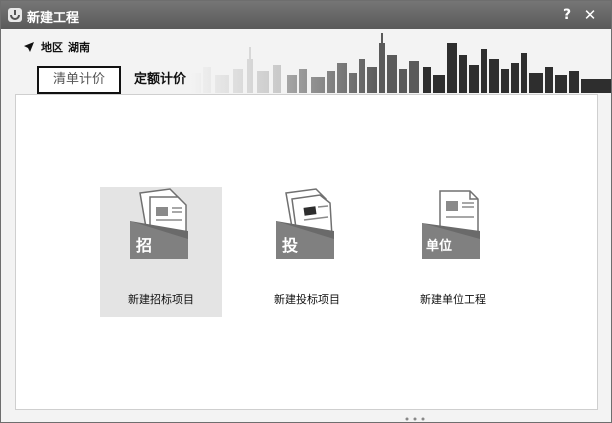 This screenshot has width=612, height=423. Describe the element at coordinates (15, 15) in the screenshot. I see `app-logo-icon` at that location.